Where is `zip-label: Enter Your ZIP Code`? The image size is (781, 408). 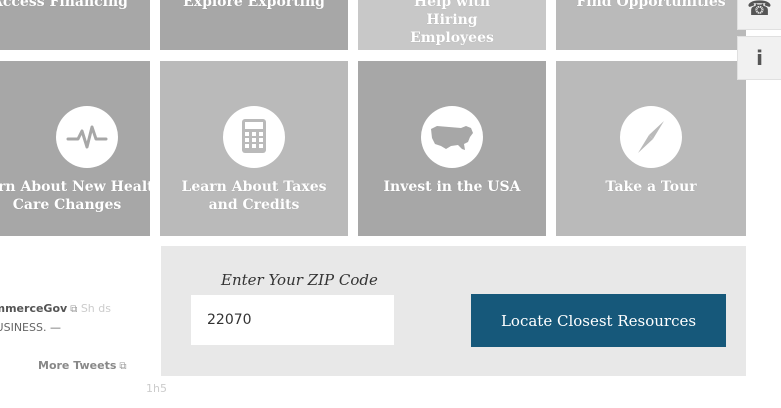 zip-label: Enter Your ZIP Code is located at coordinates (299, 280).